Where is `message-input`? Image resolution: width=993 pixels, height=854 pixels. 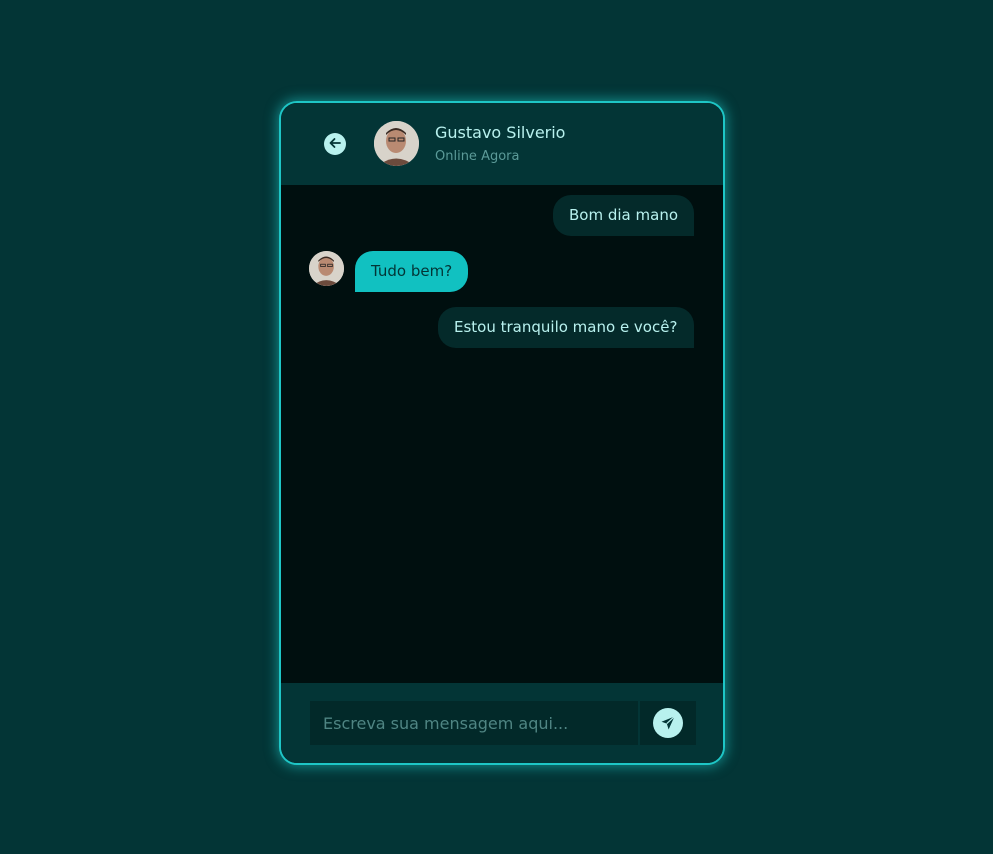
message-input is located at coordinates (474, 723).